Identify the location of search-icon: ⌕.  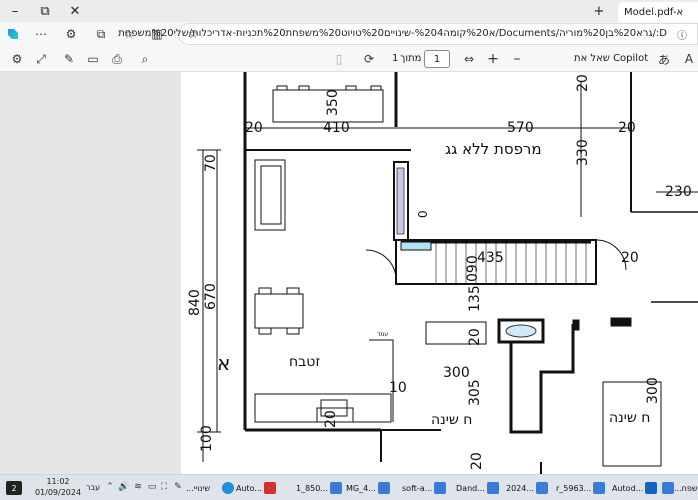
(145, 59).